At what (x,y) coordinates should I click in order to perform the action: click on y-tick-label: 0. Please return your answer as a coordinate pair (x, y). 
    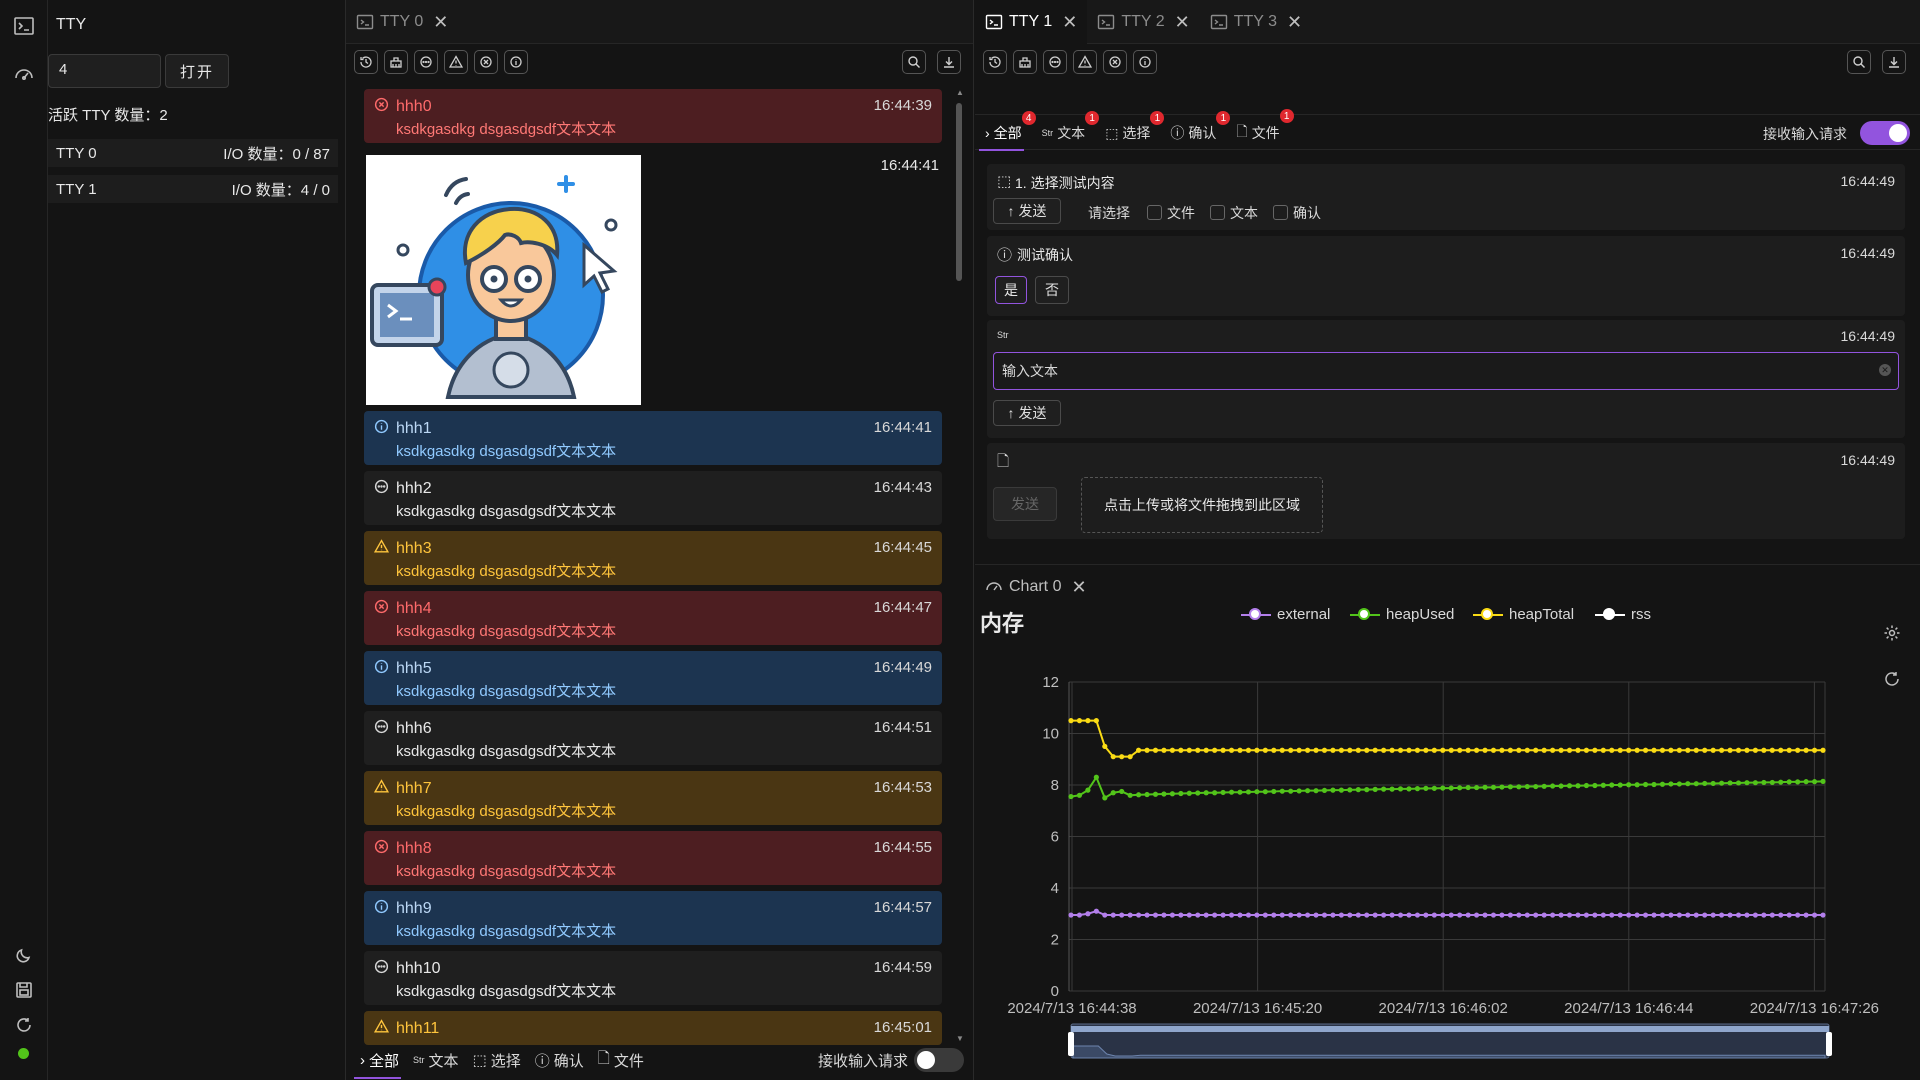
    Looking at the image, I should click on (1055, 991).